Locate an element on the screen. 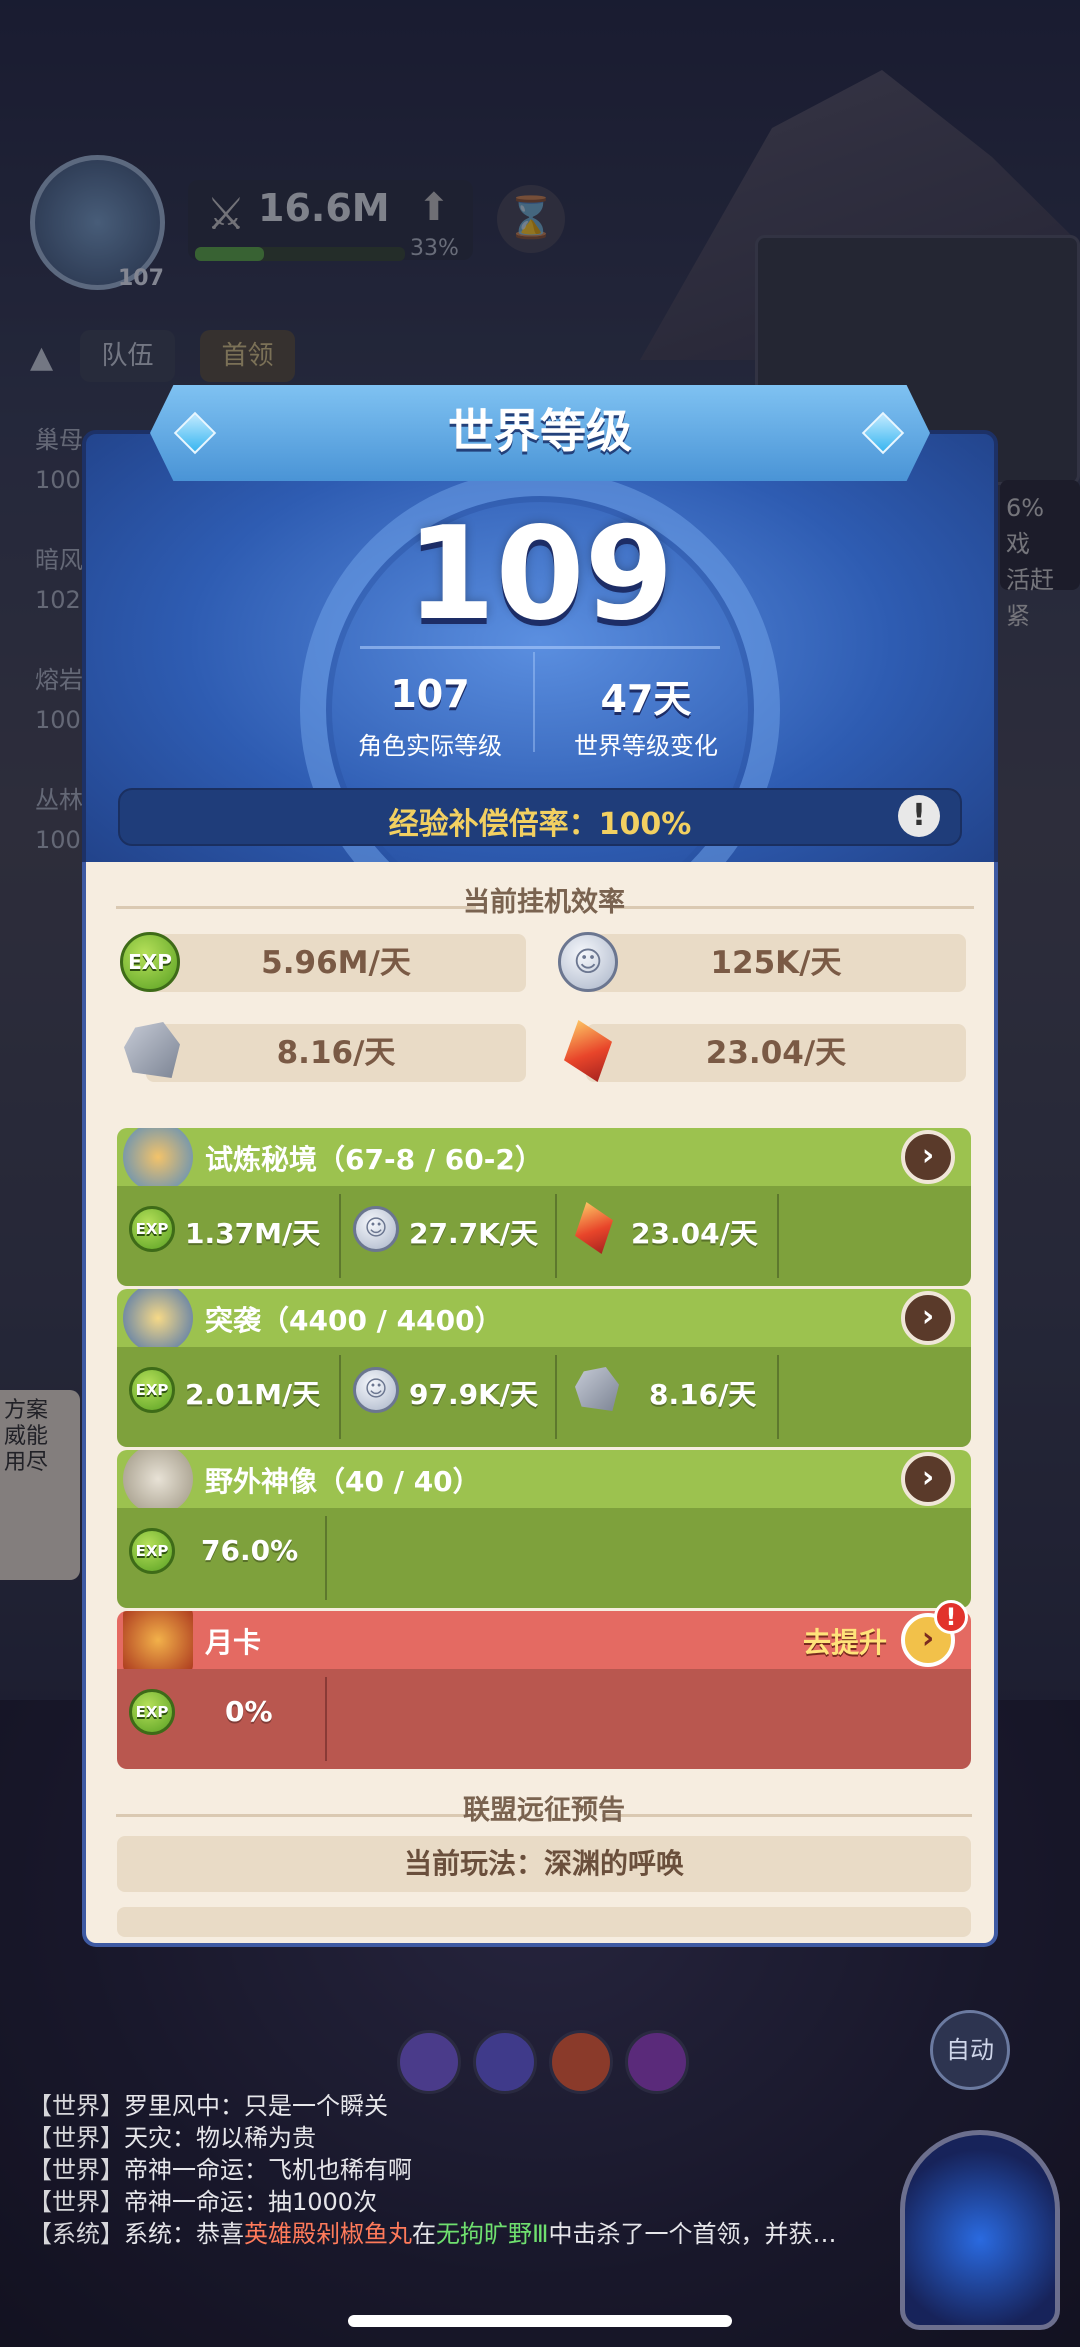 This screenshot has width=1080, height=2347. crystal-rate-pill: 23.04/天 is located at coordinates (776, 1053).